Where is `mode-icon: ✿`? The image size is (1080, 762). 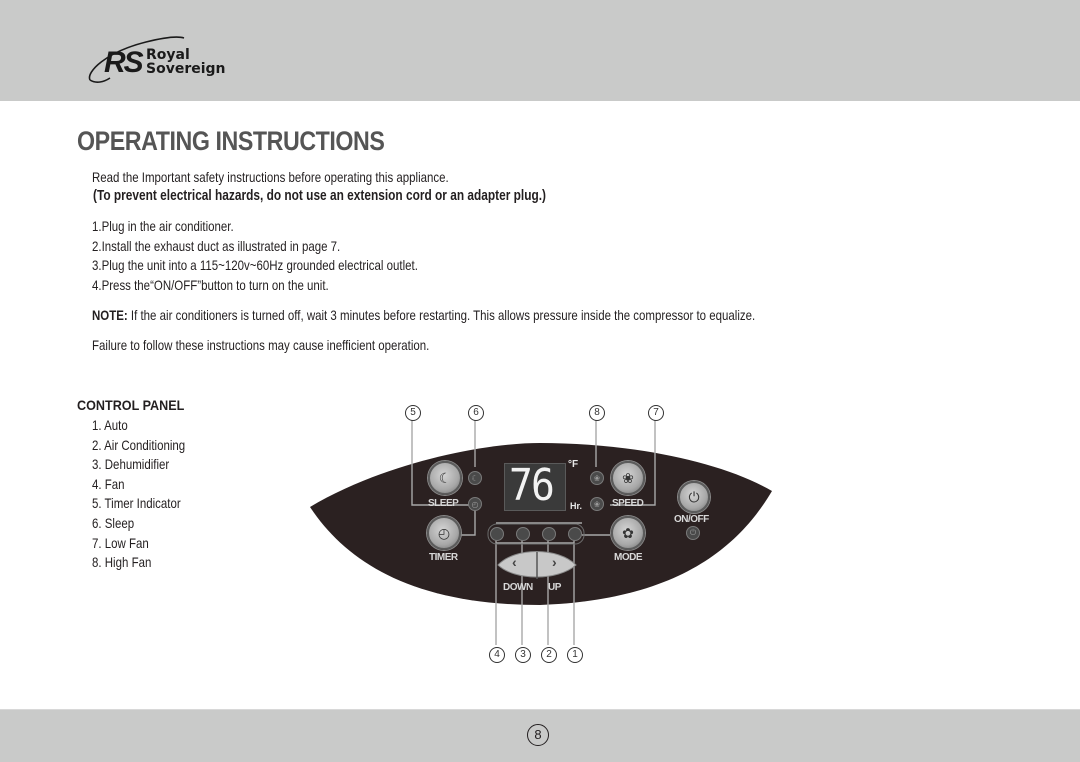 mode-icon: ✿ is located at coordinates (628, 532).